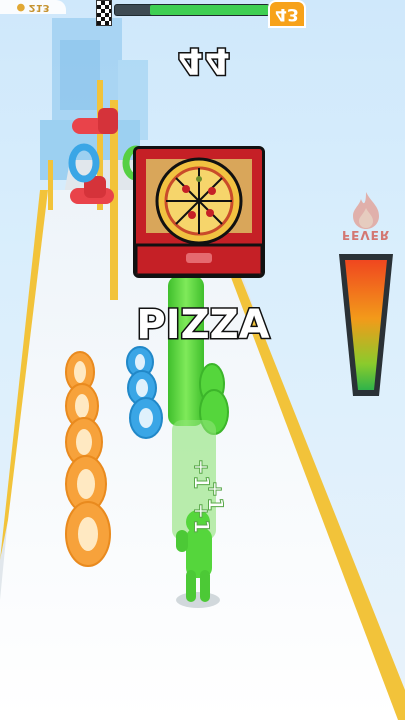 This screenshot has width=405, height=720. Describe the element at coordinates (50, 185) in the screenshot. I see `gate-post` at that location.